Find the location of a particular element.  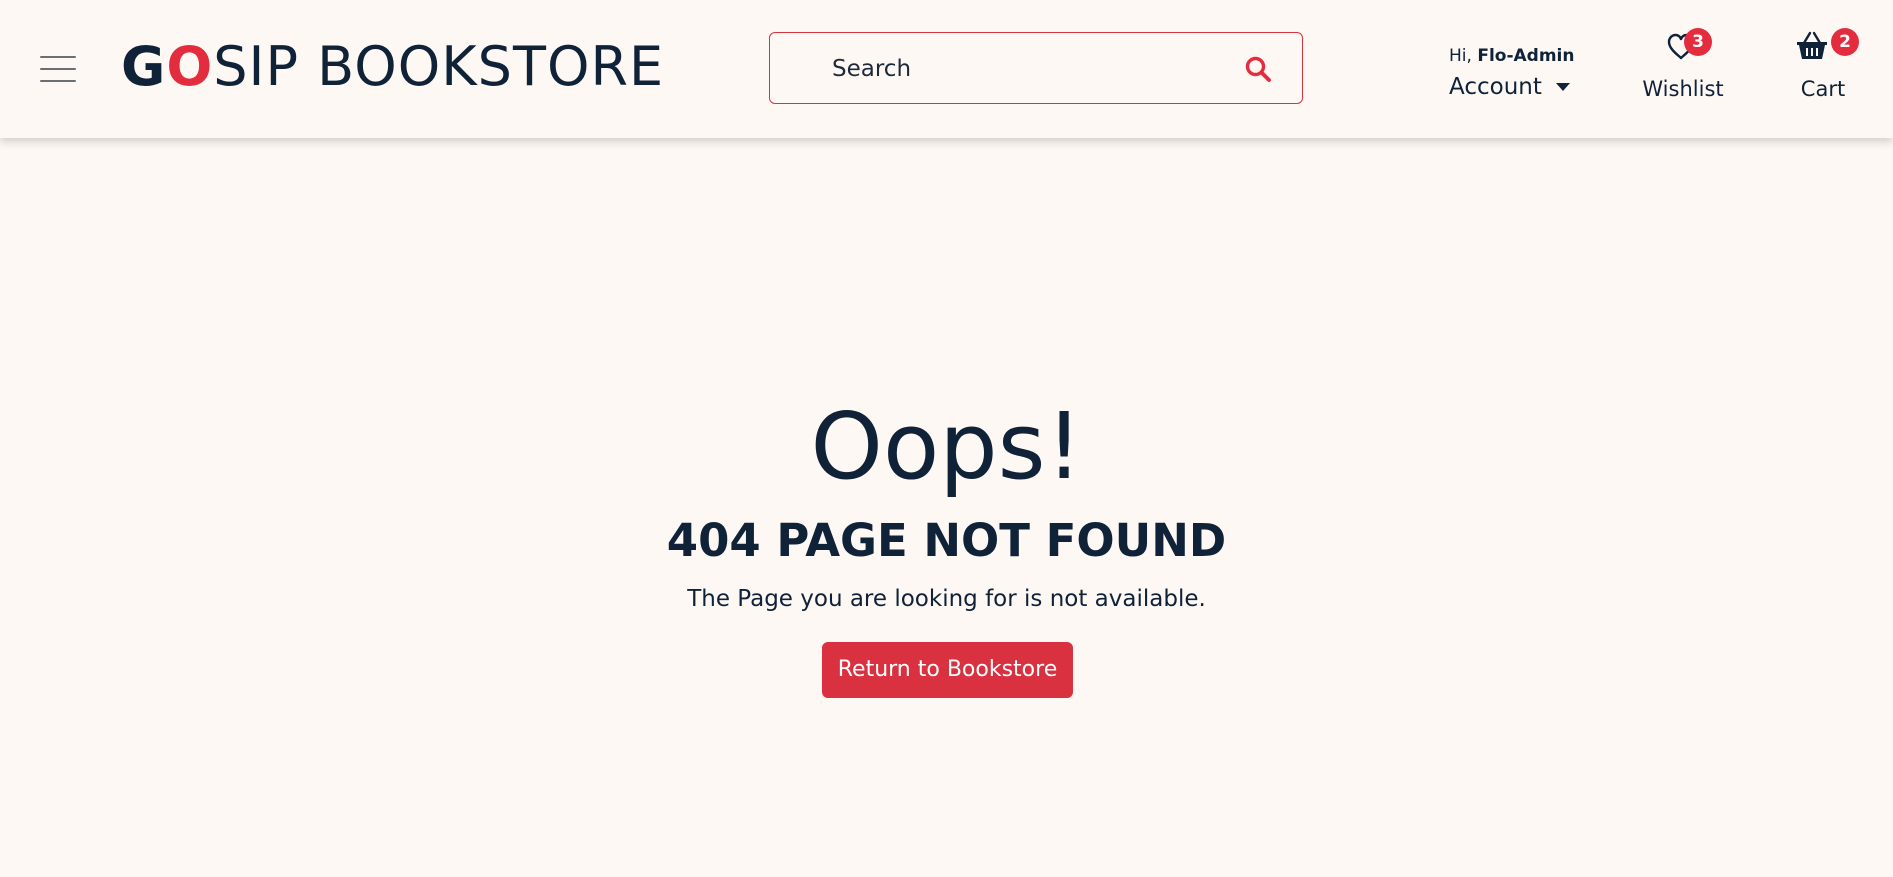

account-menu: Hi, Flo-Admin Account is located at coordinates (1511, 73).